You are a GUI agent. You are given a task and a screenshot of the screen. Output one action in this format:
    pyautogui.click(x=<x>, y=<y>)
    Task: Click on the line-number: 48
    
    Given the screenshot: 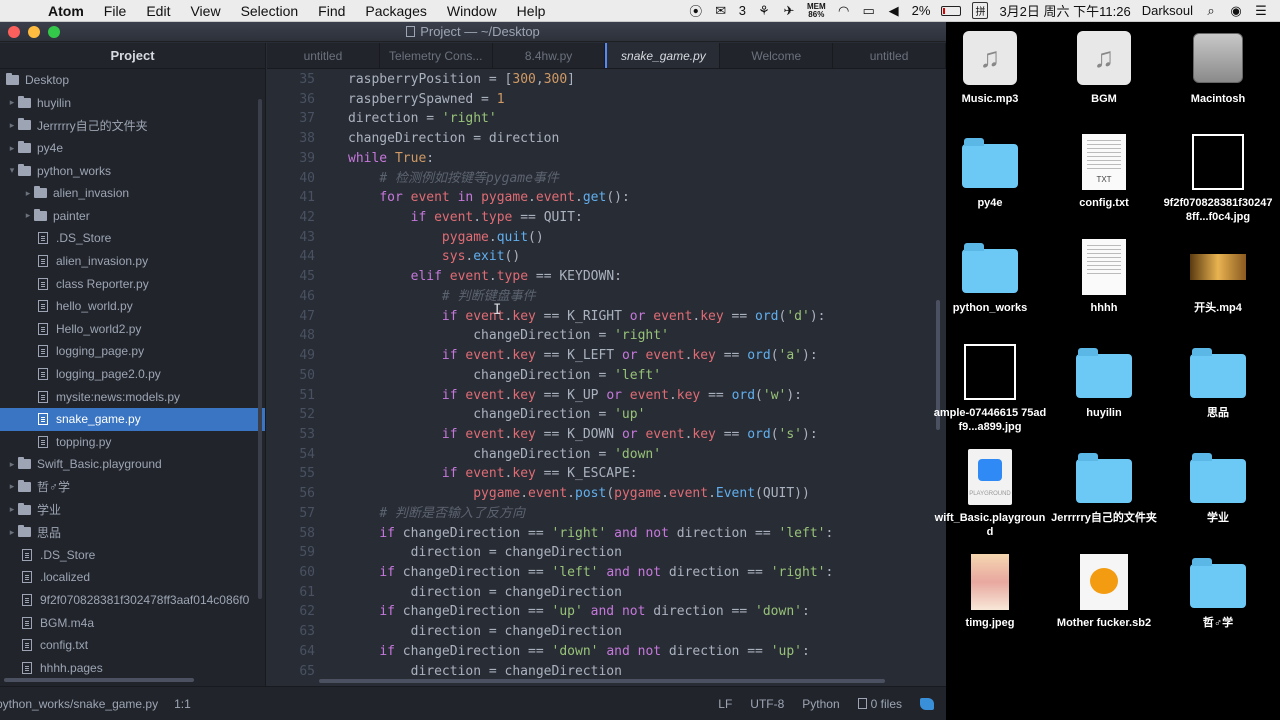 What is the action you would take?
    pyautogui.click(x=291, y=336)
    